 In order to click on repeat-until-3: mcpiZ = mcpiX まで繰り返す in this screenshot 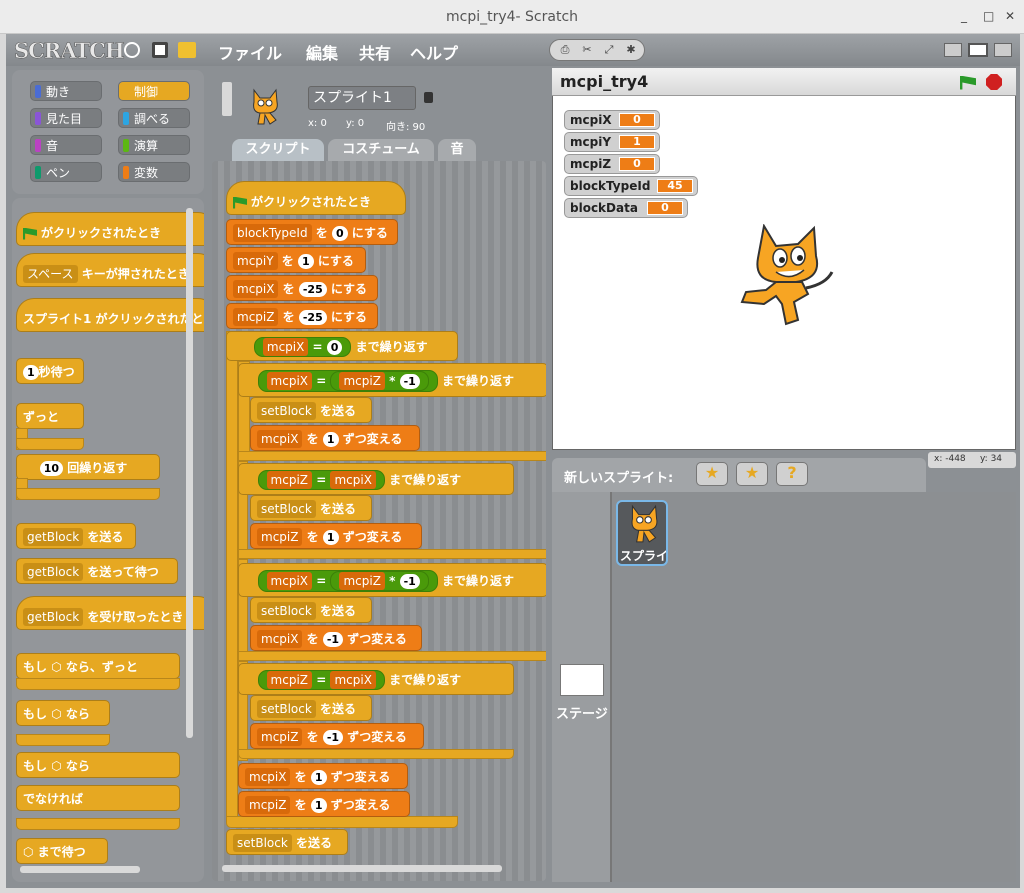, I will do `click(376, 479)`.